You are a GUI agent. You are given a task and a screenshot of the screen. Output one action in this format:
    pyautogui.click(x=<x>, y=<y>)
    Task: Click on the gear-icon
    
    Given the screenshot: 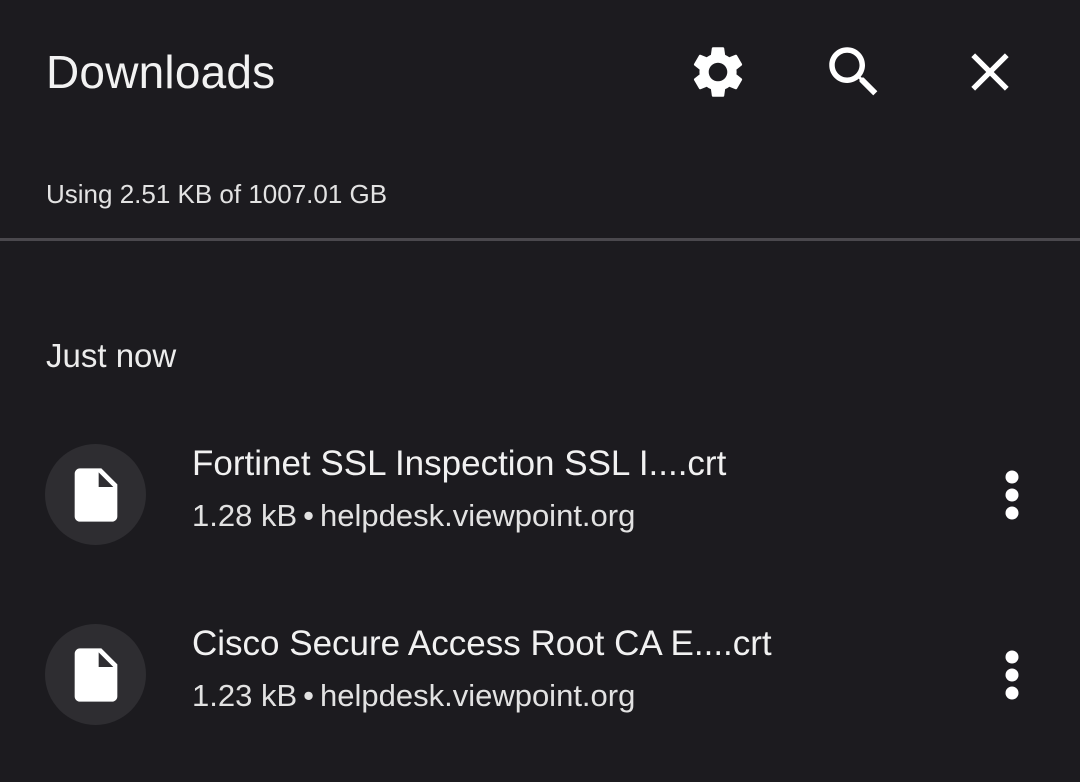 What is the action you would take?
    pyautogui.click(x=718, y=72)
    